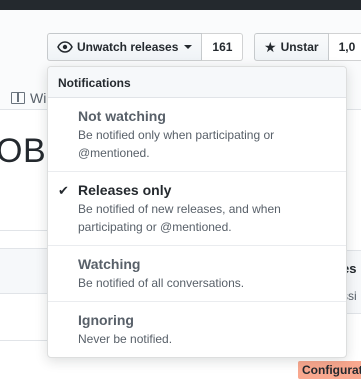 The height and width of the screenshot is (379, 361). What do you see at coordinates (122, 116) in the screenshot?
I see `option-title: Not watching` at bounding box center [122, 116].